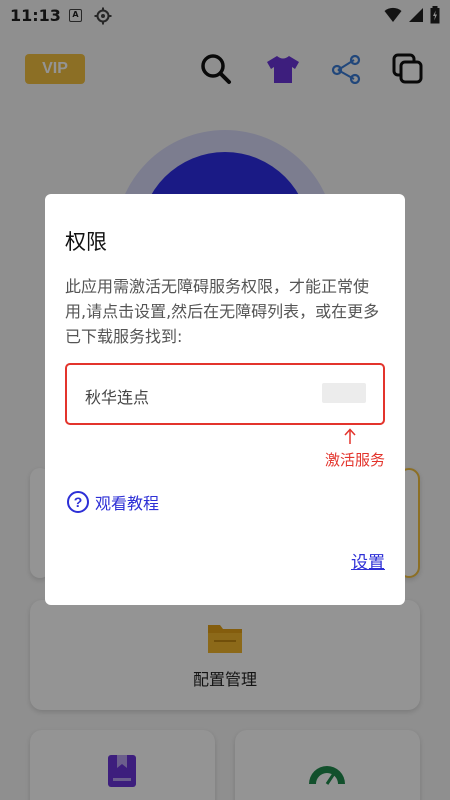 The image size is (450, 800). Describe the element at coordinates (355, 460) in the screenshot. I see `activate-service-hint: 激活服务` at that location.